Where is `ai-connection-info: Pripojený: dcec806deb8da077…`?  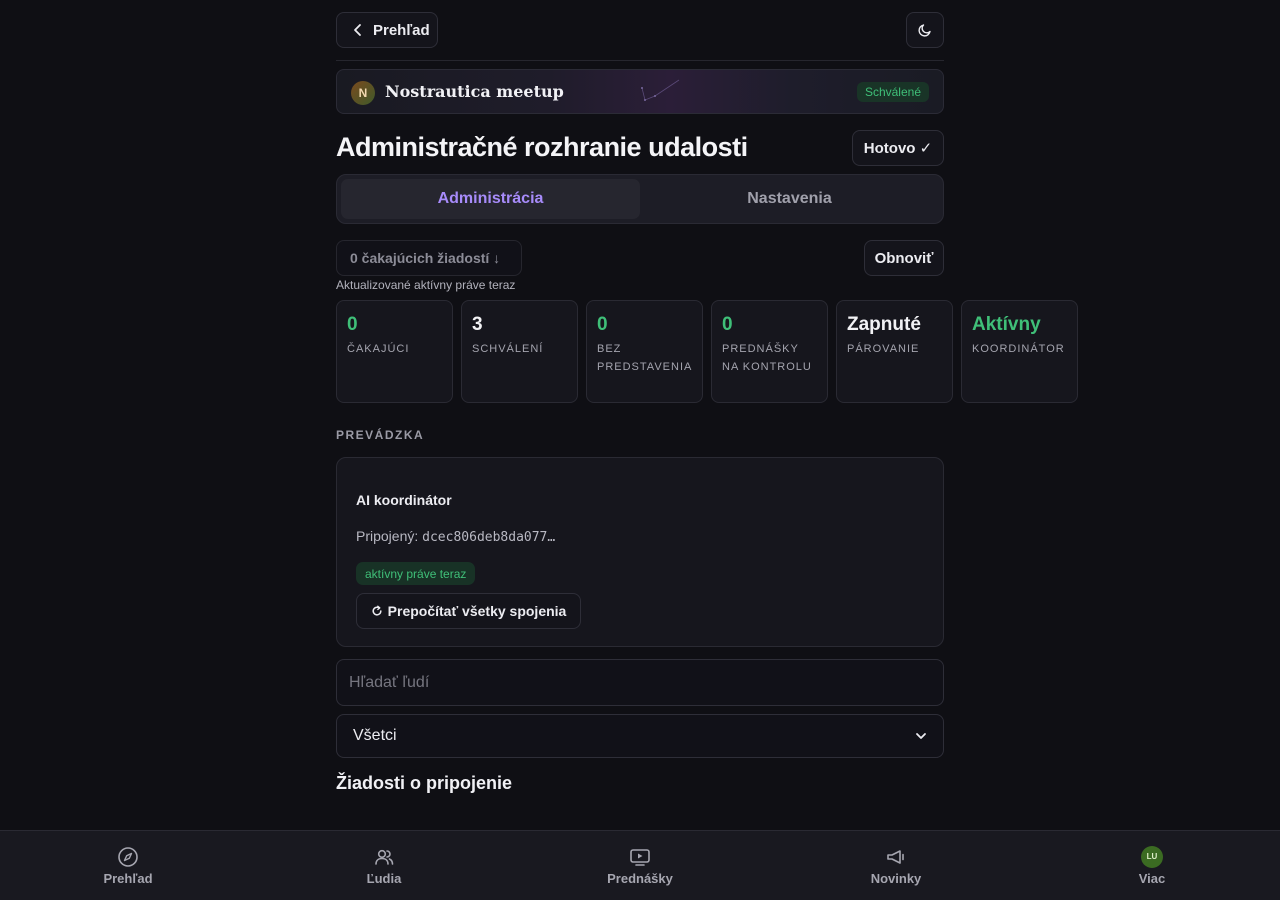
ai-connection-info: Pripojený: dcec806deb8da077… is located at coordinates (455, 536).